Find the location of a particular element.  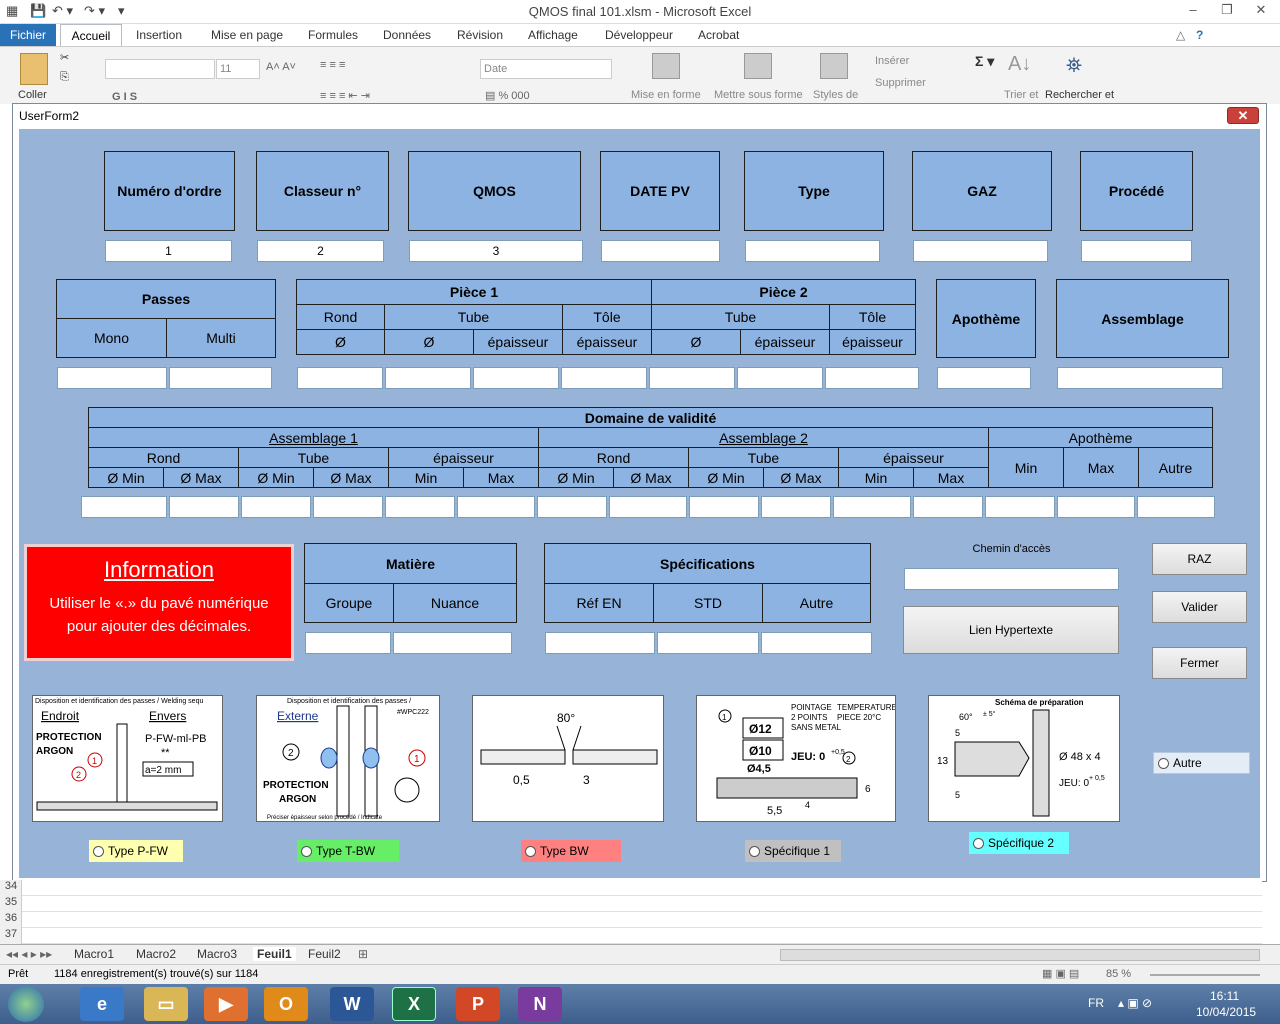

onenote-icon: N is located at coordinates (540, 1004).